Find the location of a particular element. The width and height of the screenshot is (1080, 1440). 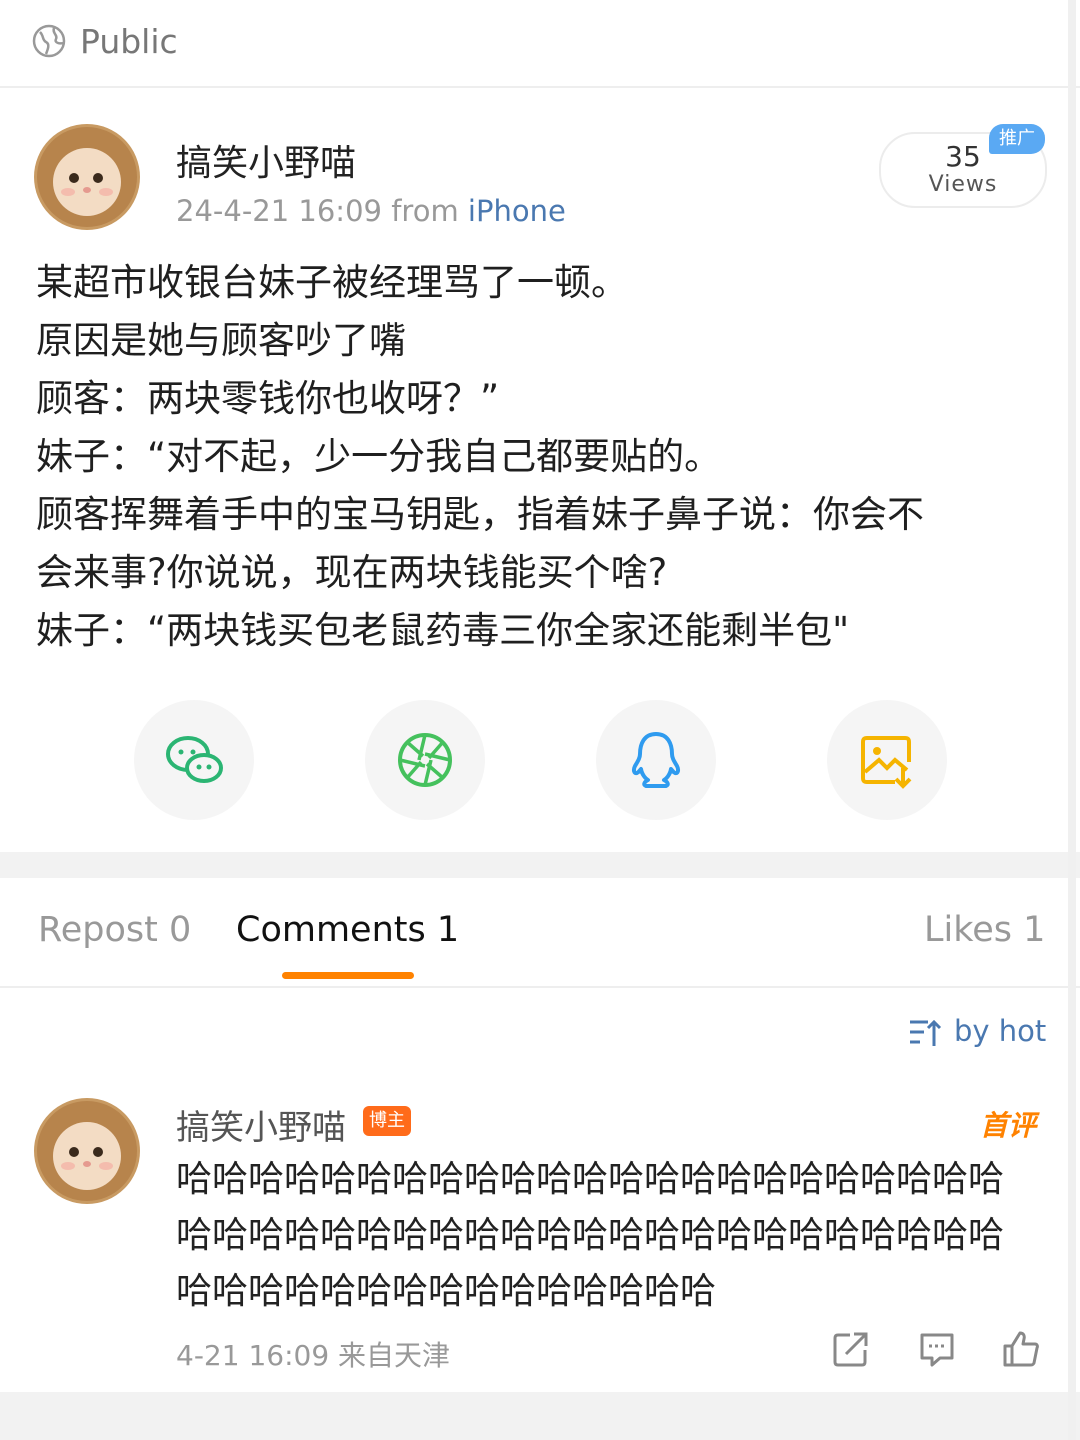

like-icon is located at coordinates (1021, 1349).